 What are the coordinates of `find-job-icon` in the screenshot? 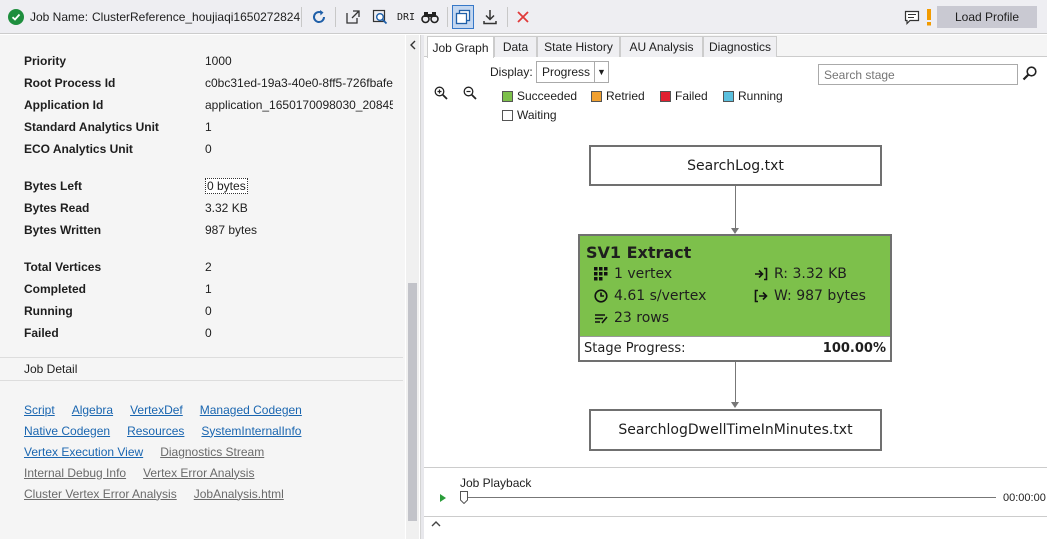 It's located at (380, 17).